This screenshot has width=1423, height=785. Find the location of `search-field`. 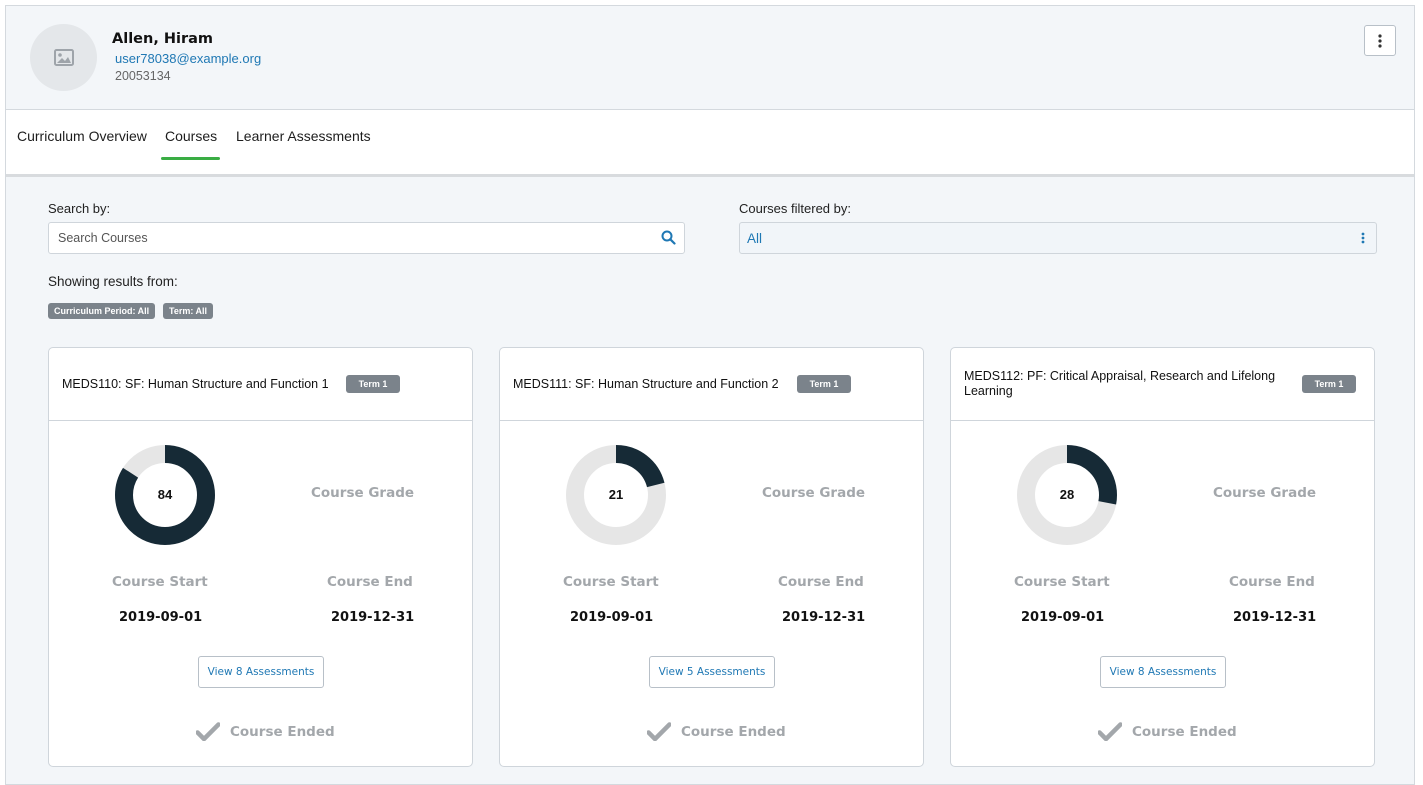

search-field is located at coordinates (366, 238).